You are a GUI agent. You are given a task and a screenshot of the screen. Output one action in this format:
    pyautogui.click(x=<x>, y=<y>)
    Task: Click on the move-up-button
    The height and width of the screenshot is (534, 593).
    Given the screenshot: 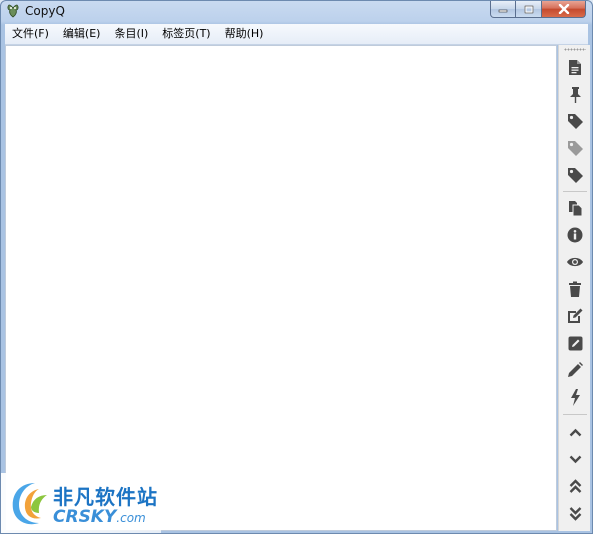 What is the action you would take?
    pyautogui.click(x=575, y=432)
    